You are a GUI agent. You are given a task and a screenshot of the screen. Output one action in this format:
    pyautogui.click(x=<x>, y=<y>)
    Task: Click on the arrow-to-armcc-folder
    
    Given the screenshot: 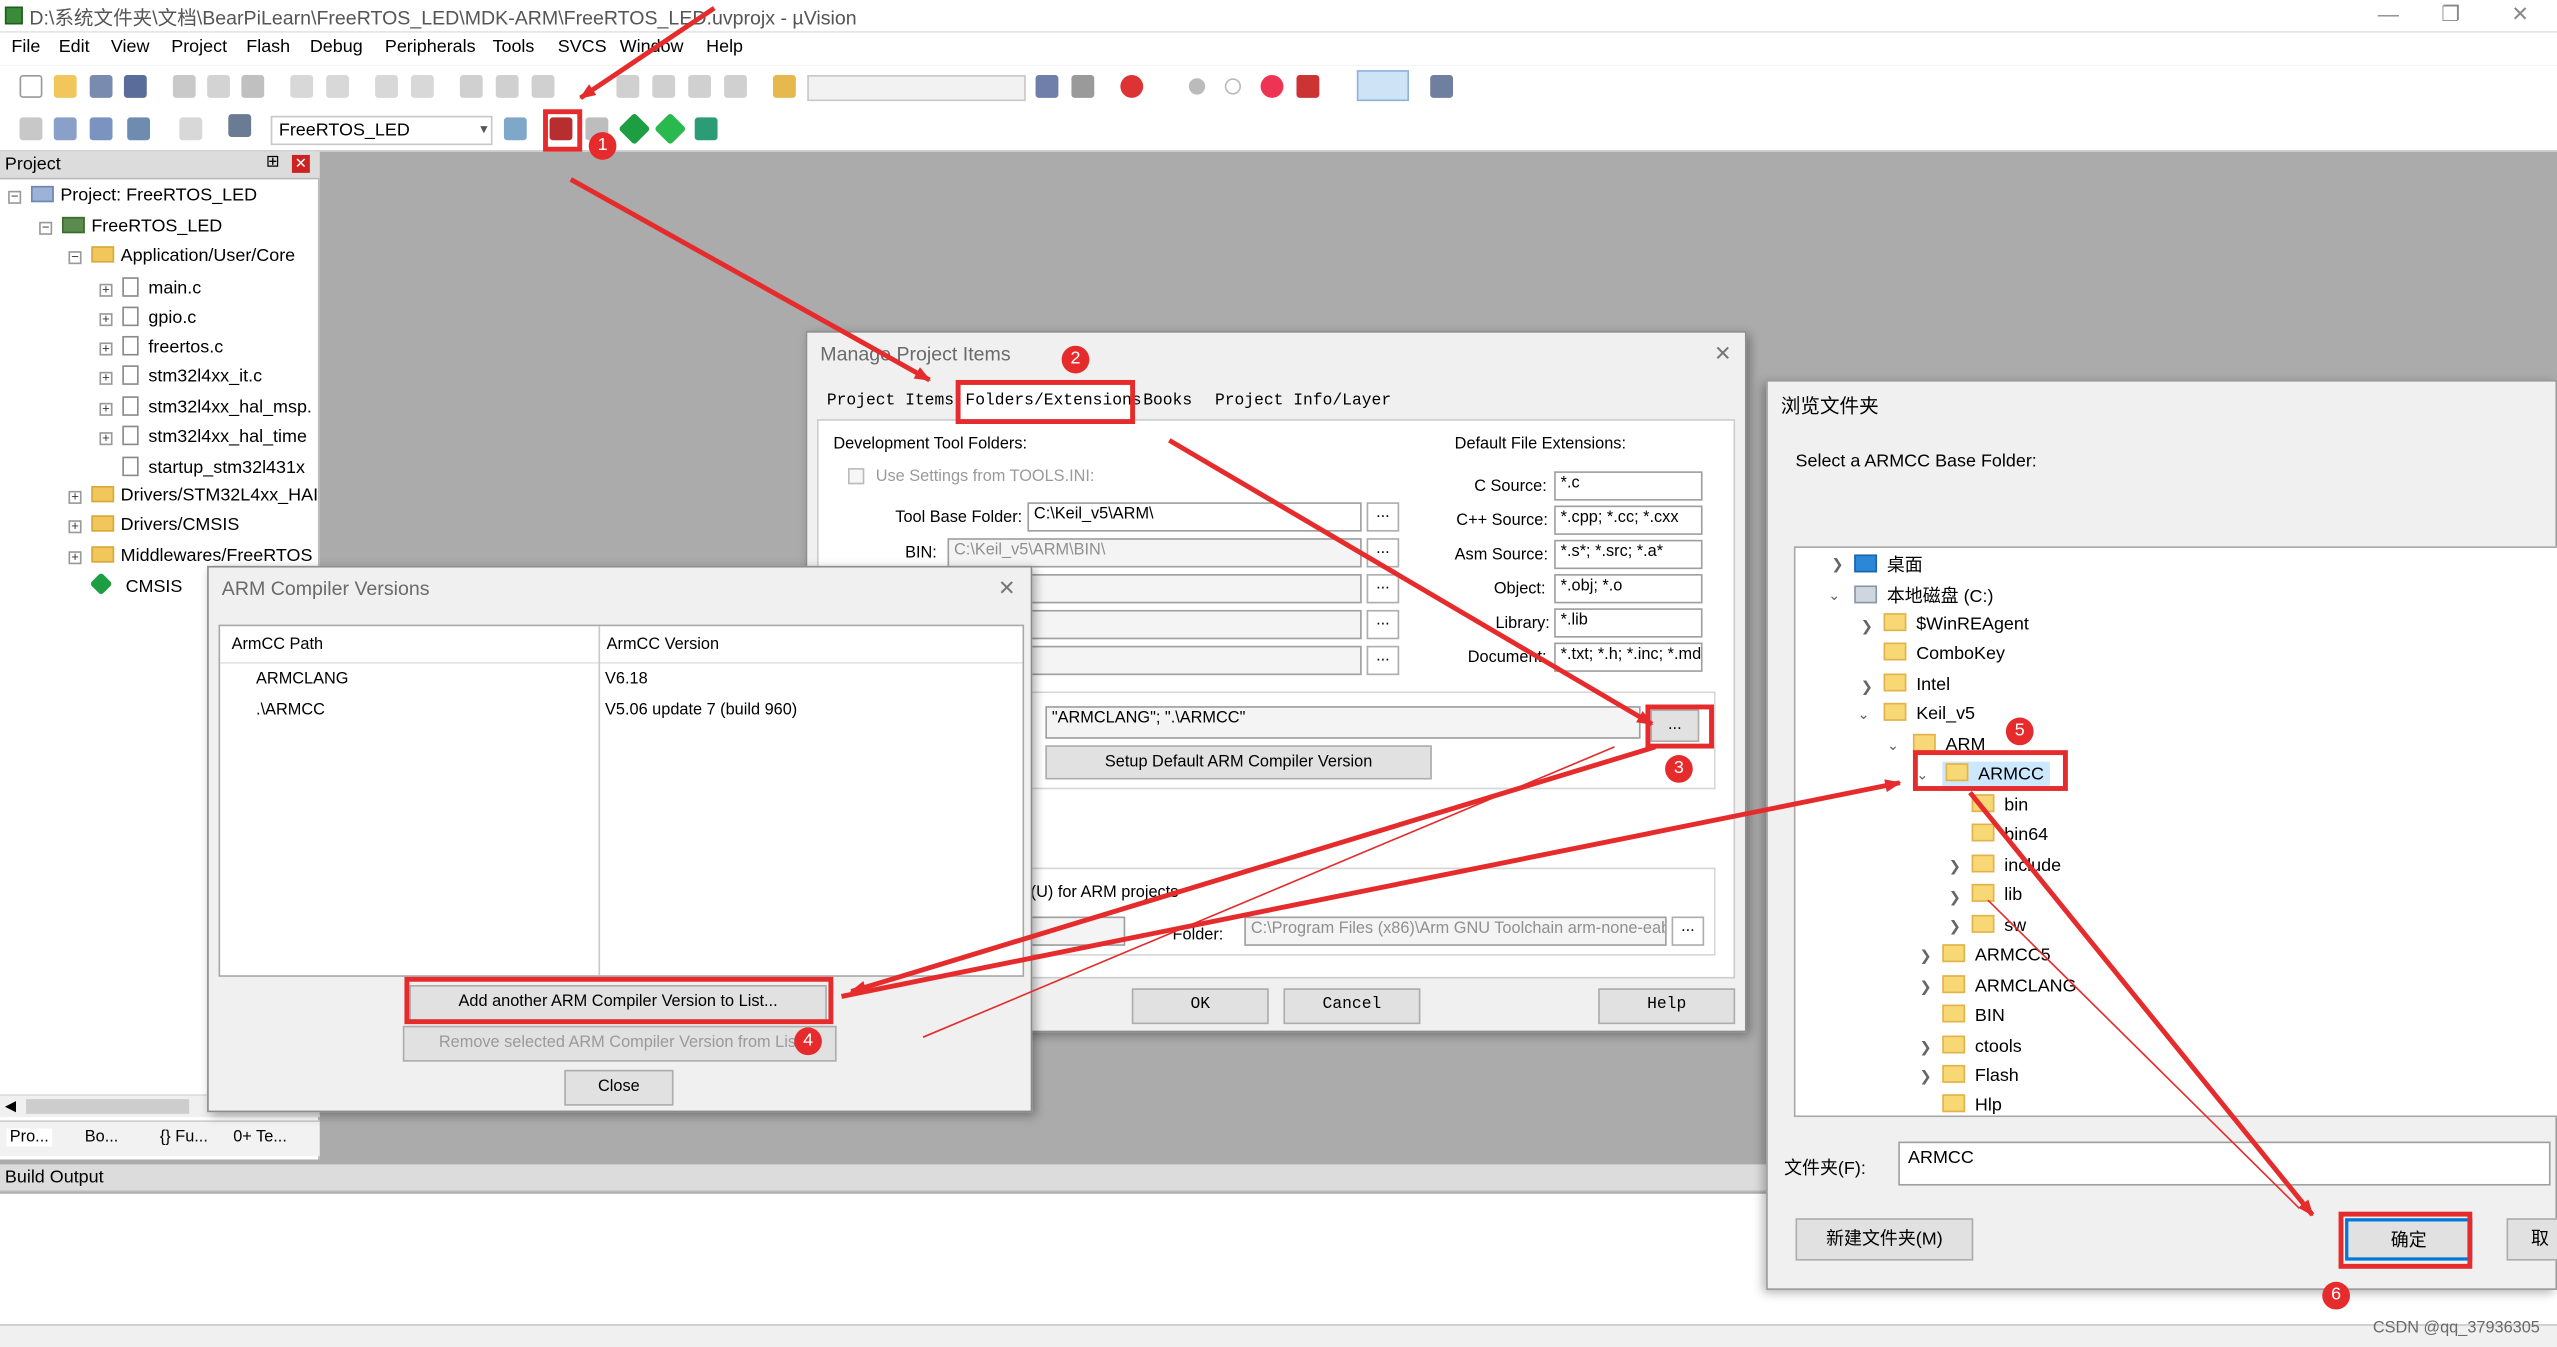 What is the action you would take?
    pyautogui.click(x=1371, y=889)
    